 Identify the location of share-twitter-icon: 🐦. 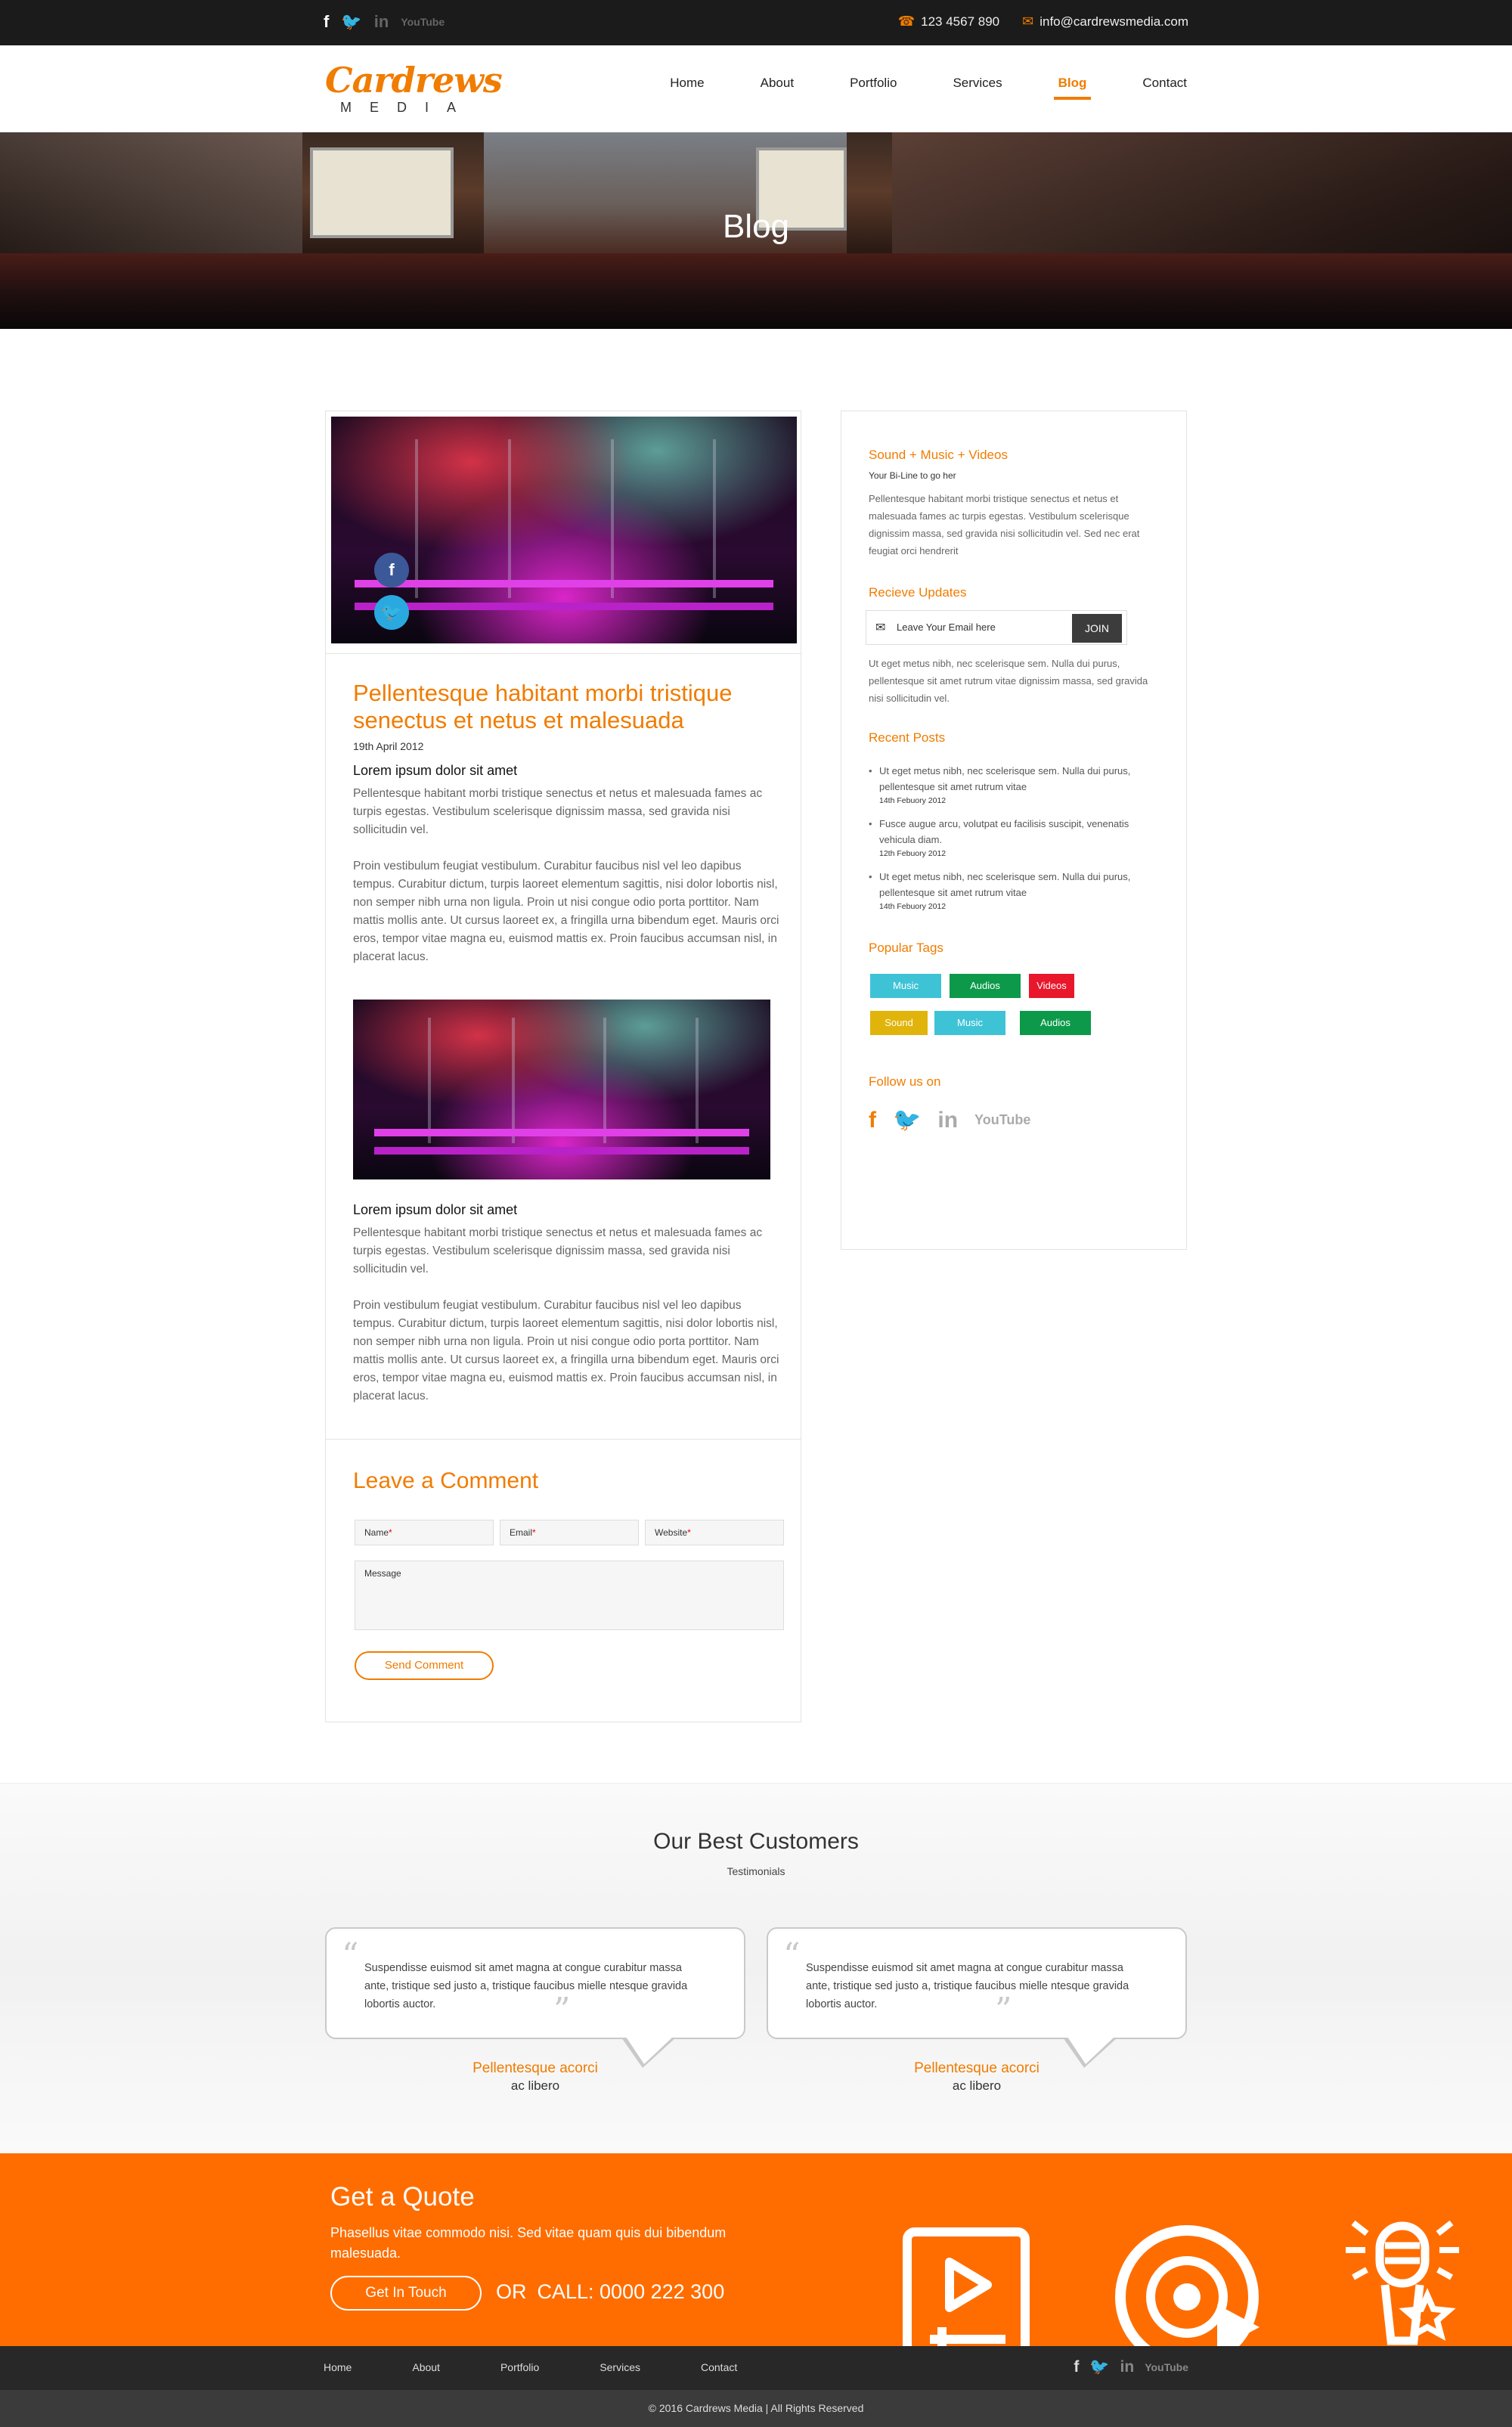
(391, 612).